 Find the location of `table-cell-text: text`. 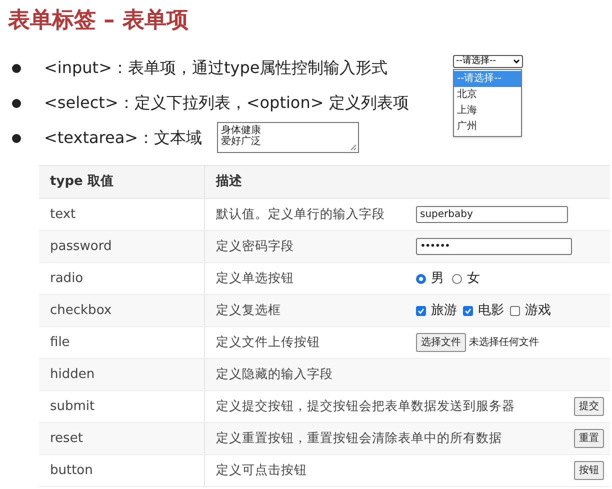

table-cell-text: text is located at coordinates (63, 215).